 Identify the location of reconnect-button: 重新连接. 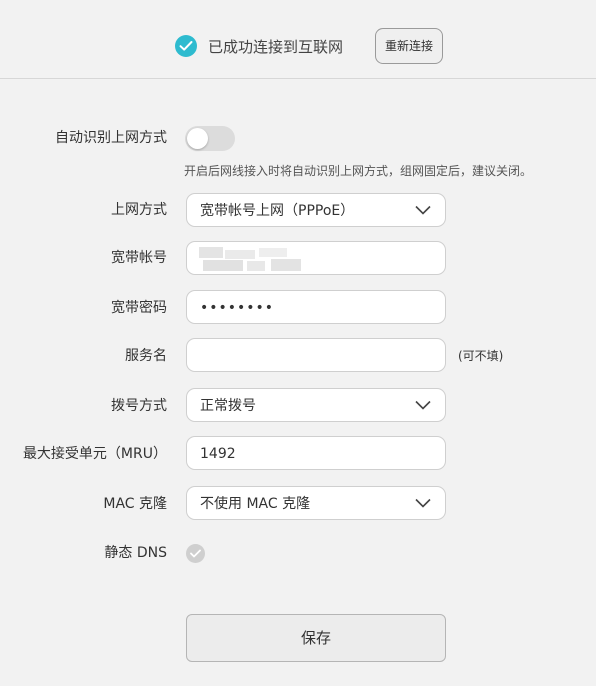
(409, 46).